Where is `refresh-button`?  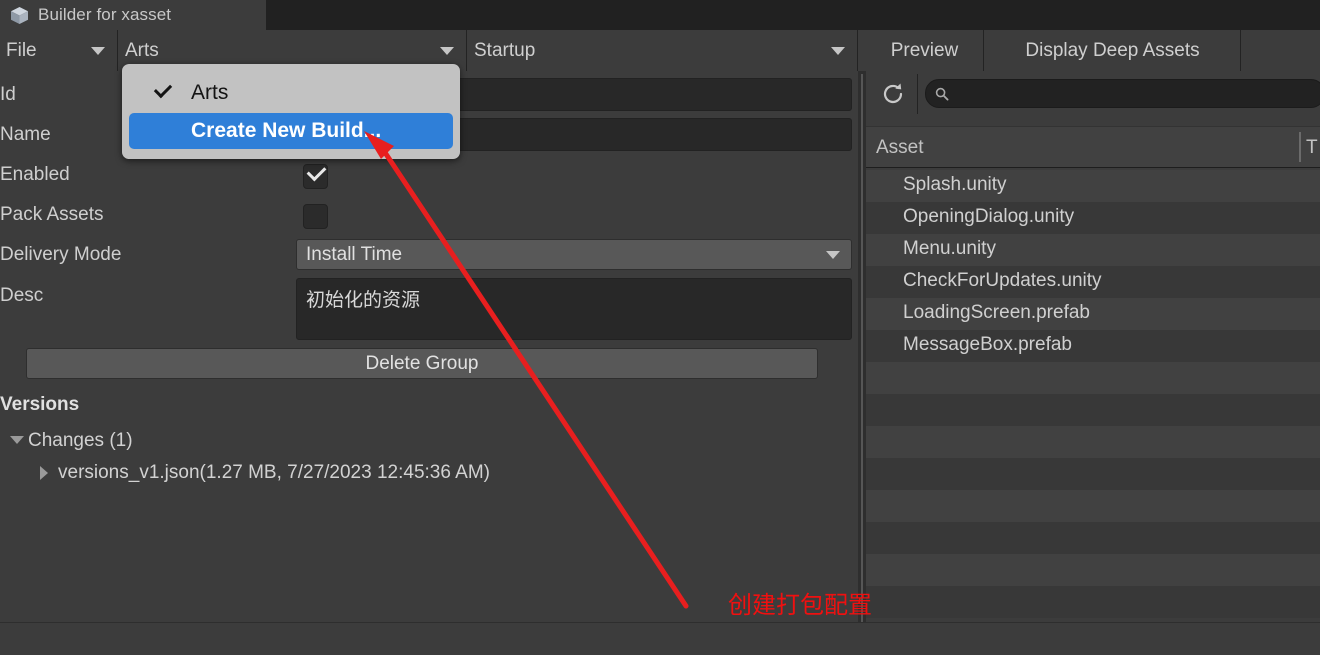
refresh-button is located at coordinates (893, 94).